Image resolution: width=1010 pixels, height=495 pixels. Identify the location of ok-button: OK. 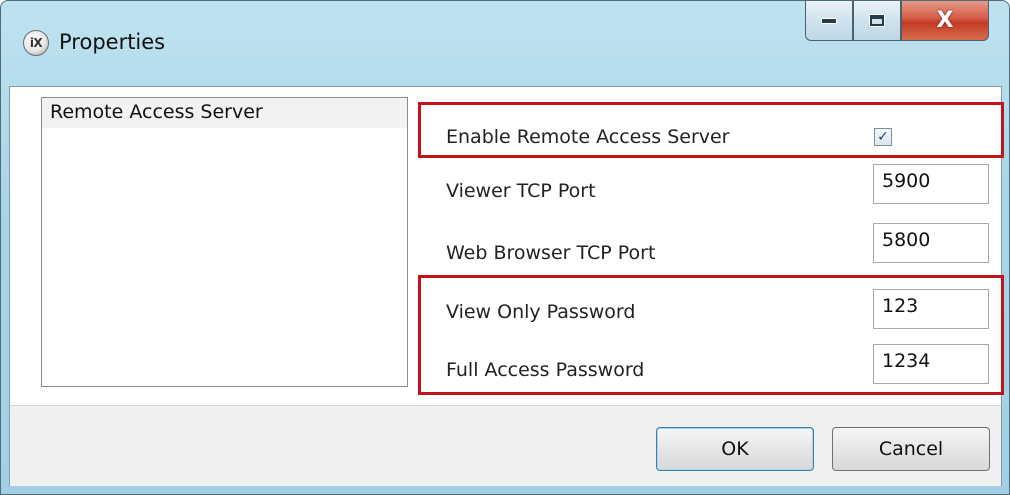
(735, 449).